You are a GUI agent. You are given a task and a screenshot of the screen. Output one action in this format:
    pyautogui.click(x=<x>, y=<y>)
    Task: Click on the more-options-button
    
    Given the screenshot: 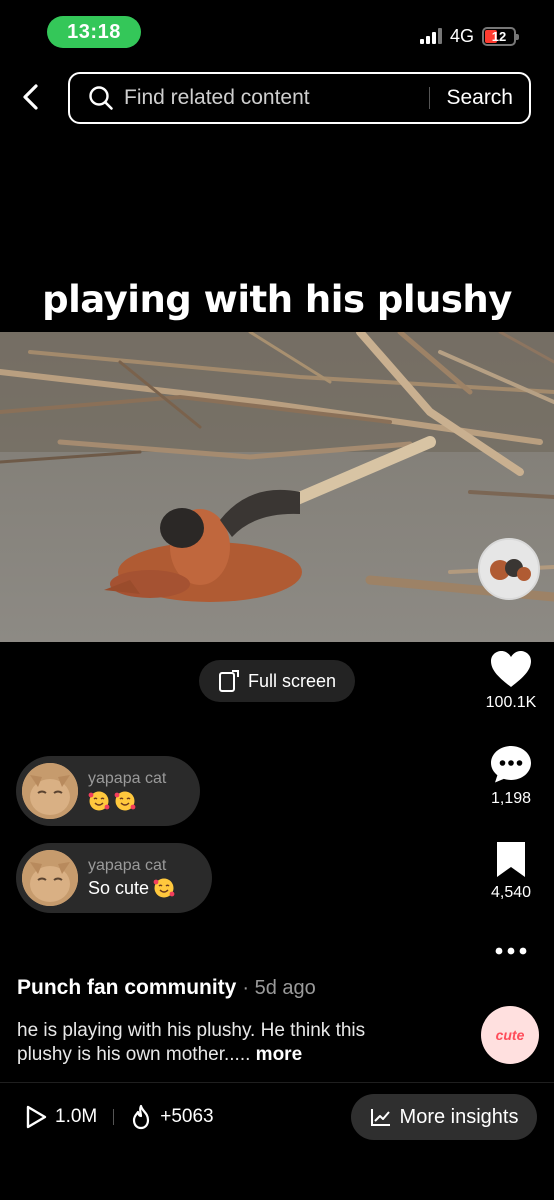 What is the action you would take?
    pyautogui.click(x=511, y=951)
    